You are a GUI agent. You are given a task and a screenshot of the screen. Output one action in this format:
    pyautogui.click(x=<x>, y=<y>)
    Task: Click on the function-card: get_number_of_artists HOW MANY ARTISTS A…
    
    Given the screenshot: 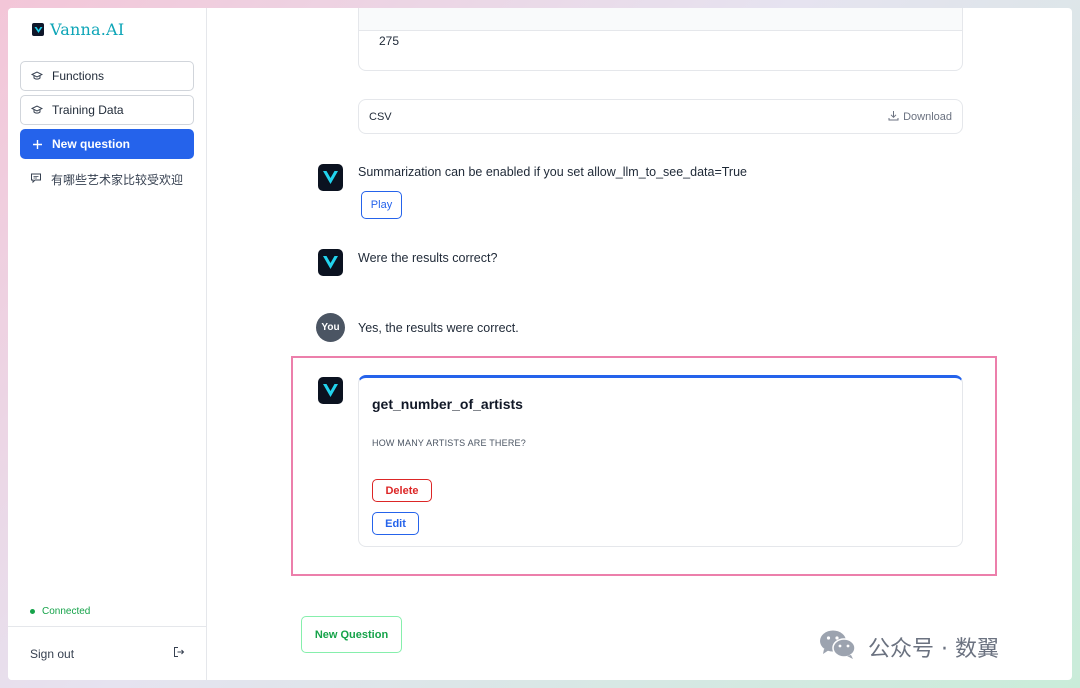 What is the action you would take?
    pyautogui.click(x=660, y=461)
    